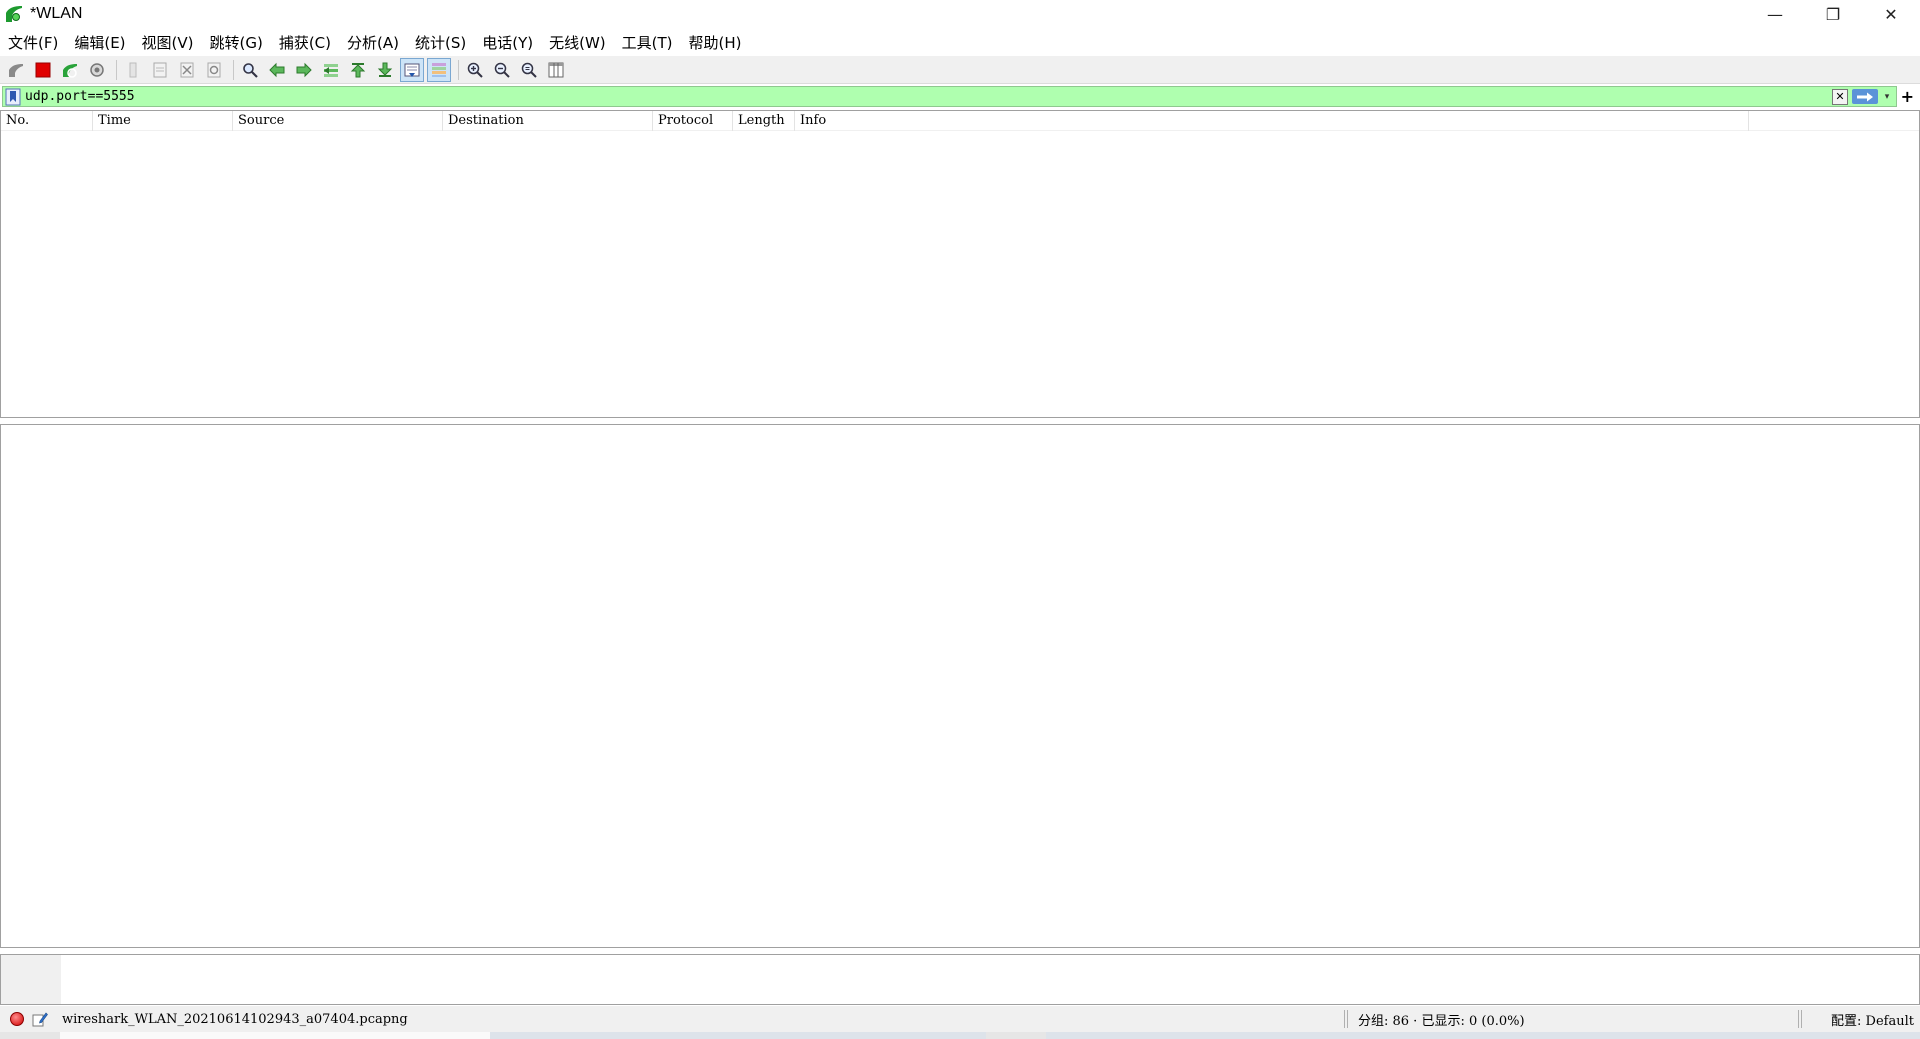  I want to click on add-filter-button: +, so click(1907, 96).